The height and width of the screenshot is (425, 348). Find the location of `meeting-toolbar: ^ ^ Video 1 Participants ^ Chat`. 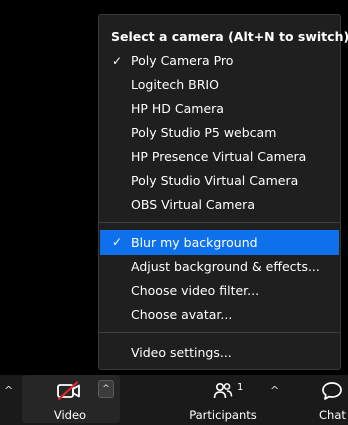

meeting-toolbar: ^ ^ Video 1 Participants ^ Chat is located at coordinates (174, 400).